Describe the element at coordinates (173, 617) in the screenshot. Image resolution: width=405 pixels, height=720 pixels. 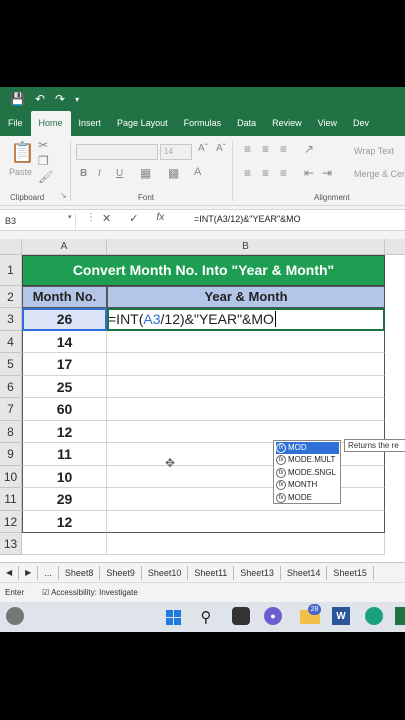
I see `start-icon` at that location.